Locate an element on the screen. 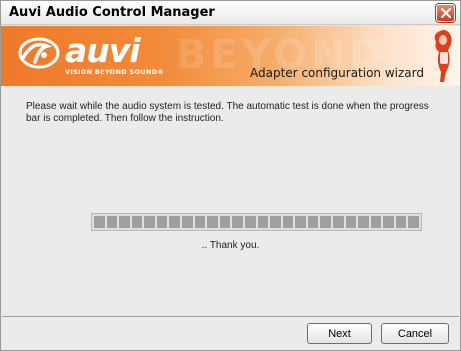  title-bar: Auvi Audio Control Manager is located at coordinates (230, 13).